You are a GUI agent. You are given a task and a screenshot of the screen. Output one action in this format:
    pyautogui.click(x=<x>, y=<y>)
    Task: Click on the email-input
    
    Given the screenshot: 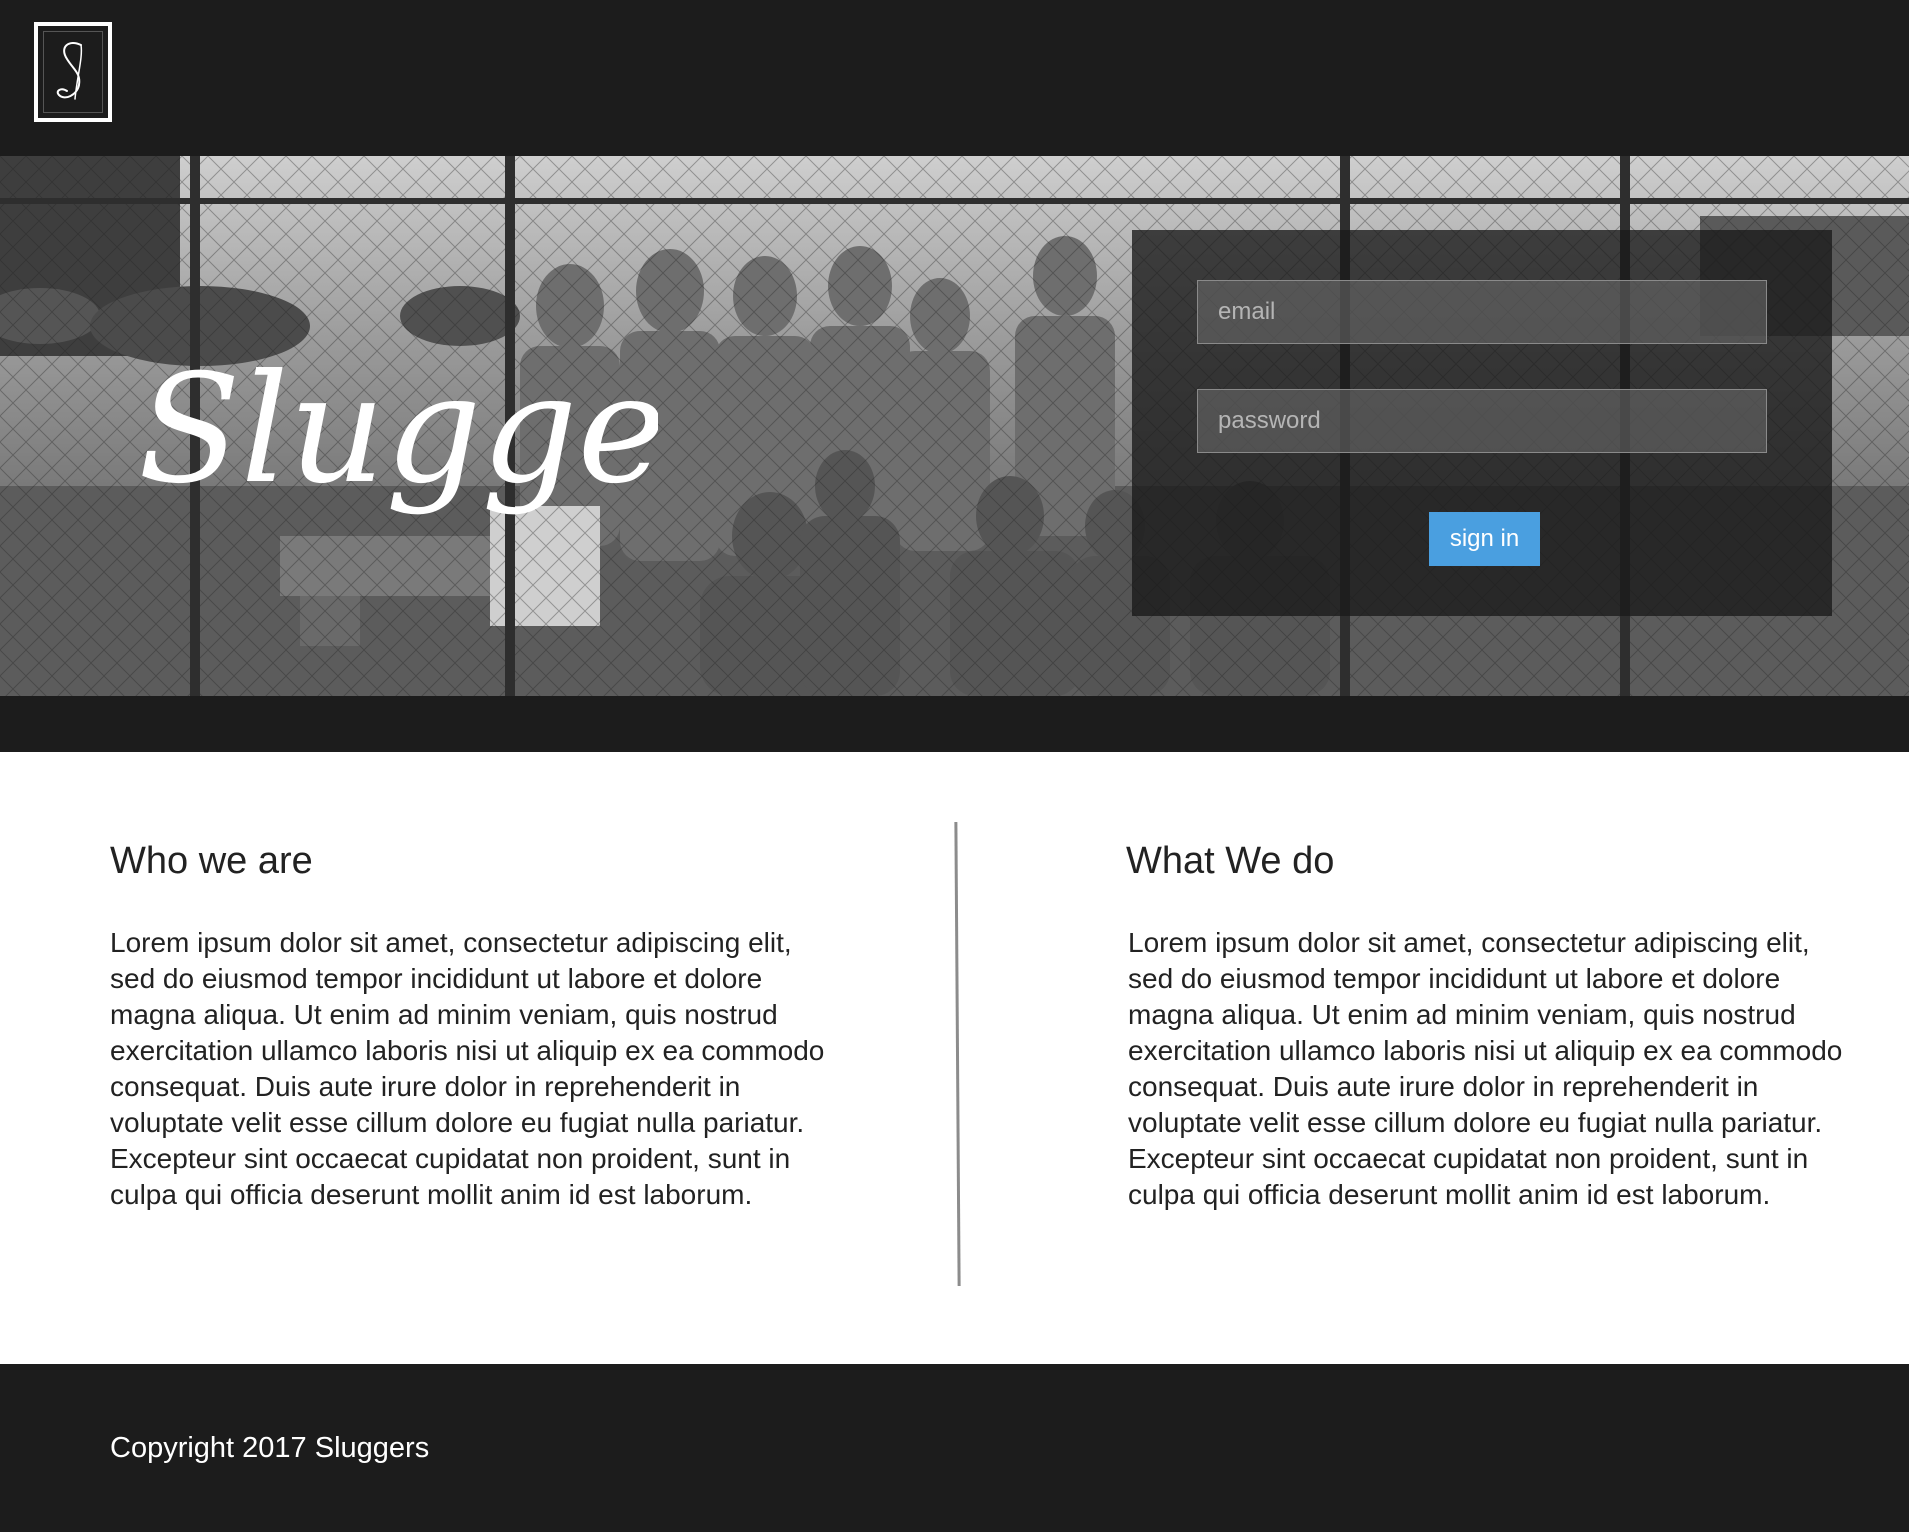 What is the action you would take?
    pyautogui.click(x=1482, y=312)
    